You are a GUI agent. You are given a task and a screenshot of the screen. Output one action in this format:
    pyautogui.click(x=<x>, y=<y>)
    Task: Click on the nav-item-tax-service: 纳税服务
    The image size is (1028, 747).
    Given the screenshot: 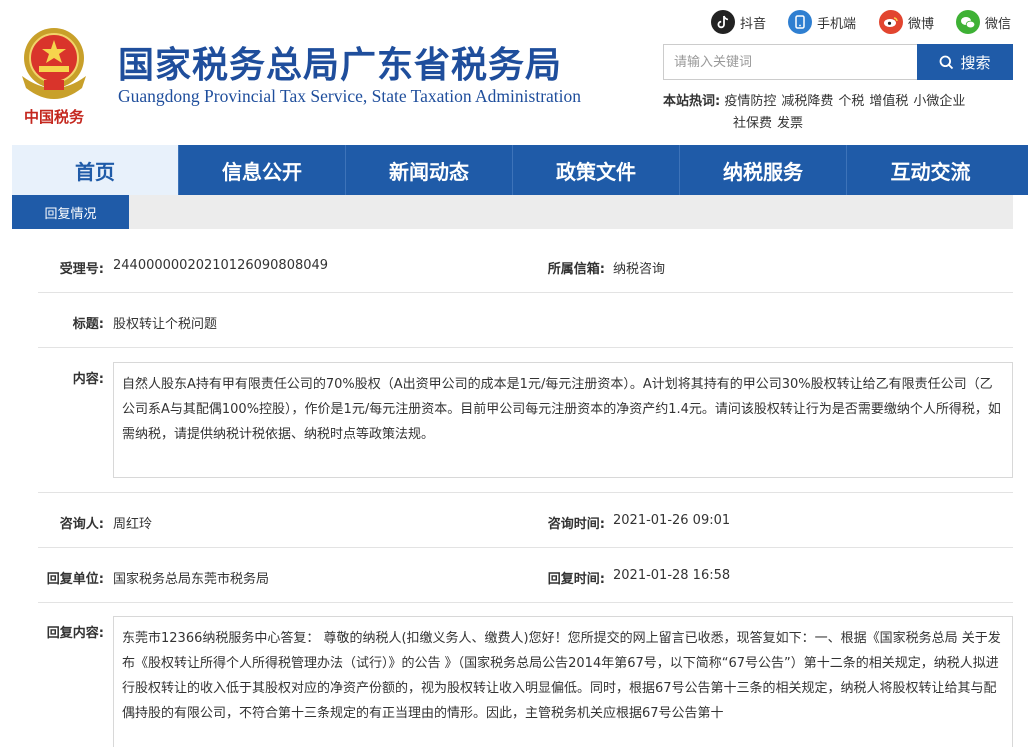 What is the action you would take?
    pyautogui.click(x=763, y=170)
    